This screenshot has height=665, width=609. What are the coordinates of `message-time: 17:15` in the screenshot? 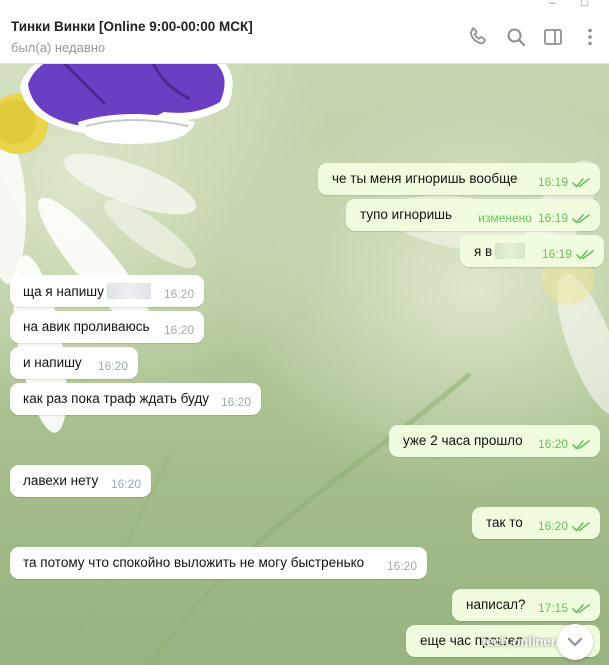 It's located at (552, 608).